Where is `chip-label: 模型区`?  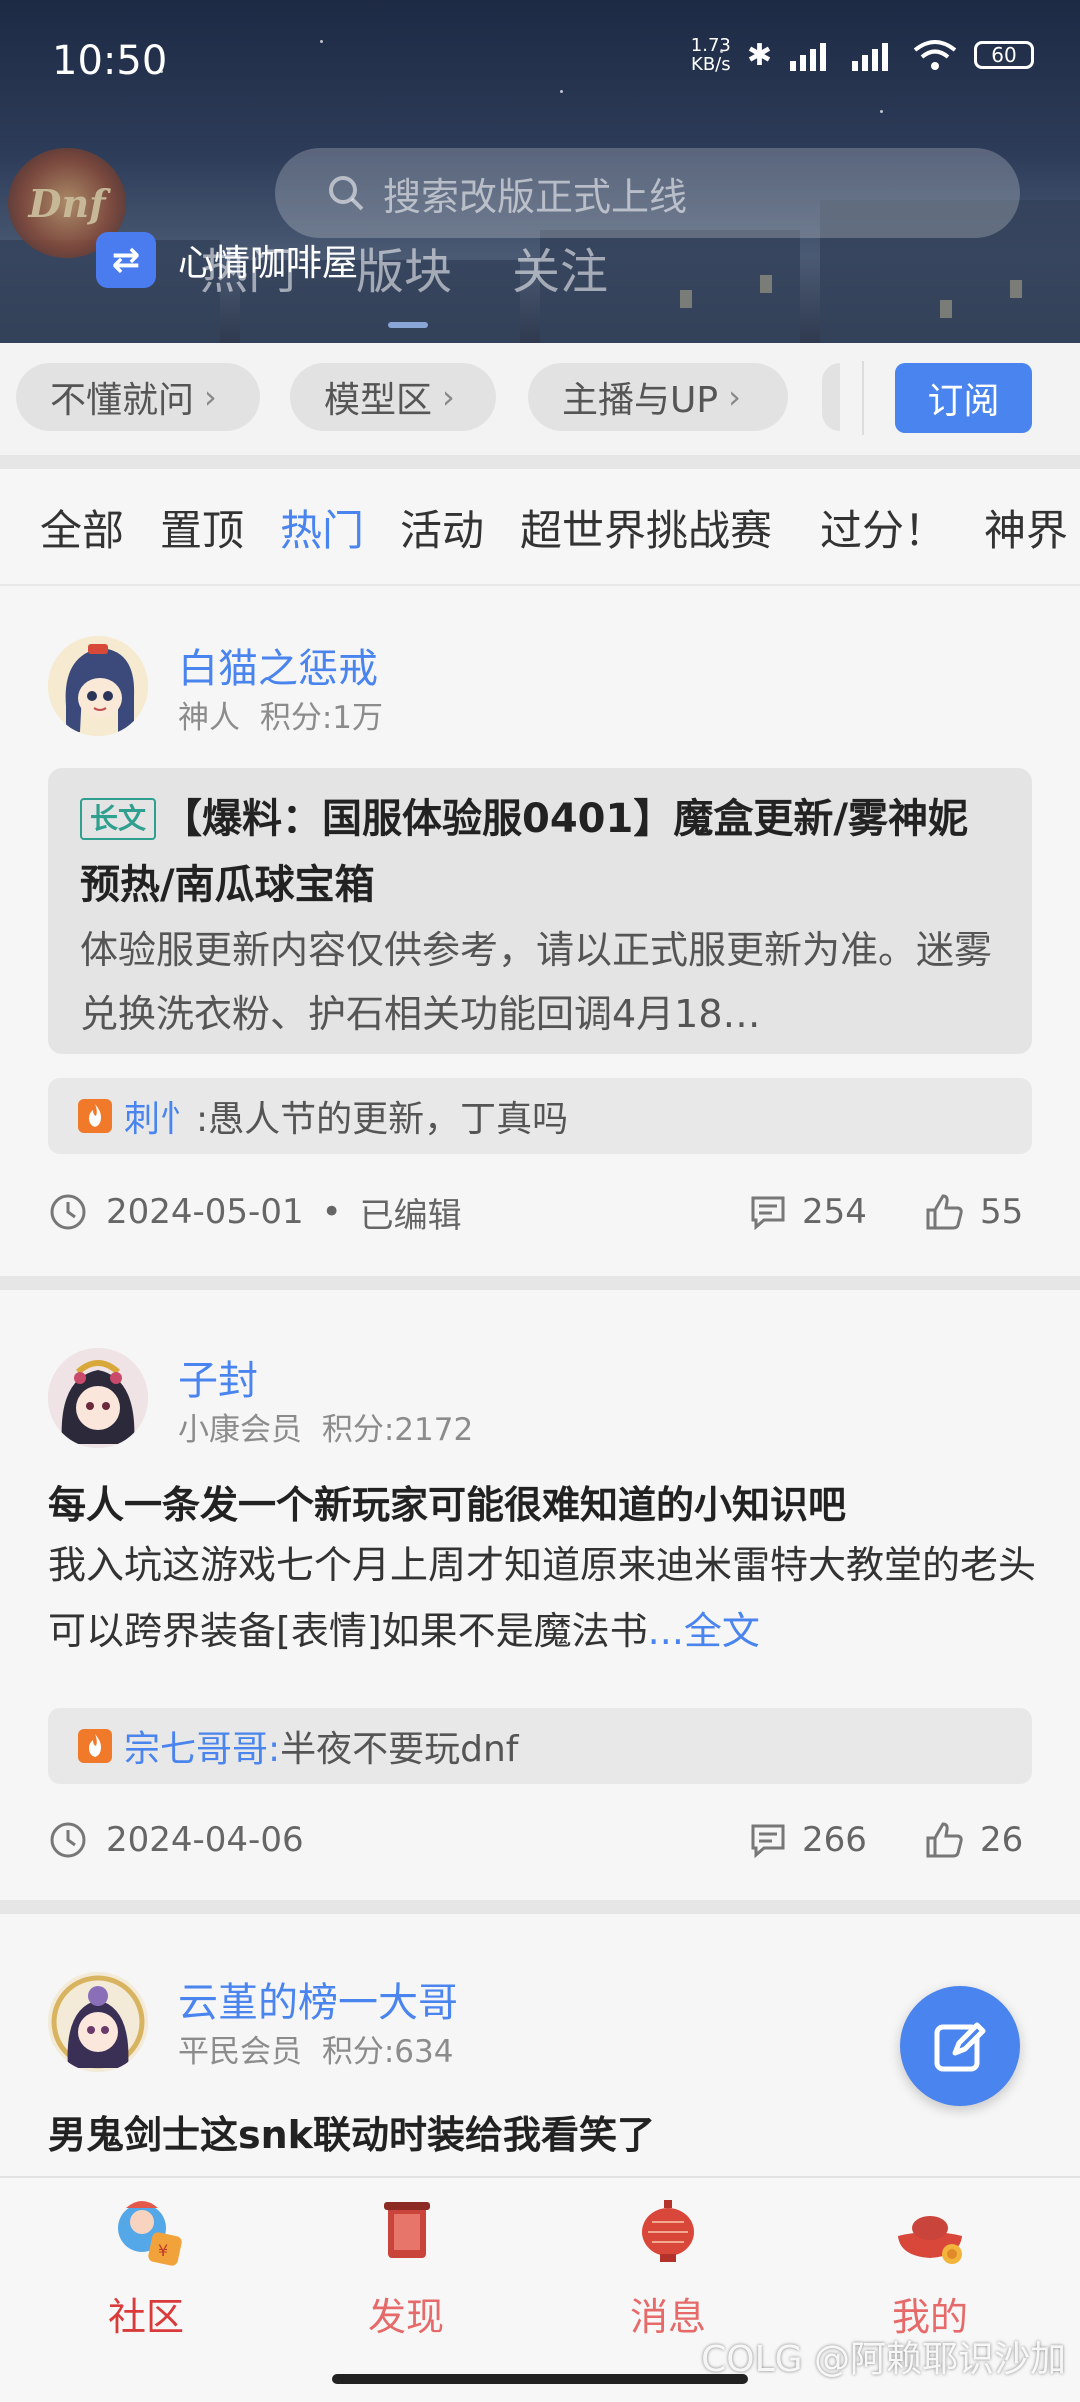 chip-label: 模型区 is located at coordinates (378, 400).